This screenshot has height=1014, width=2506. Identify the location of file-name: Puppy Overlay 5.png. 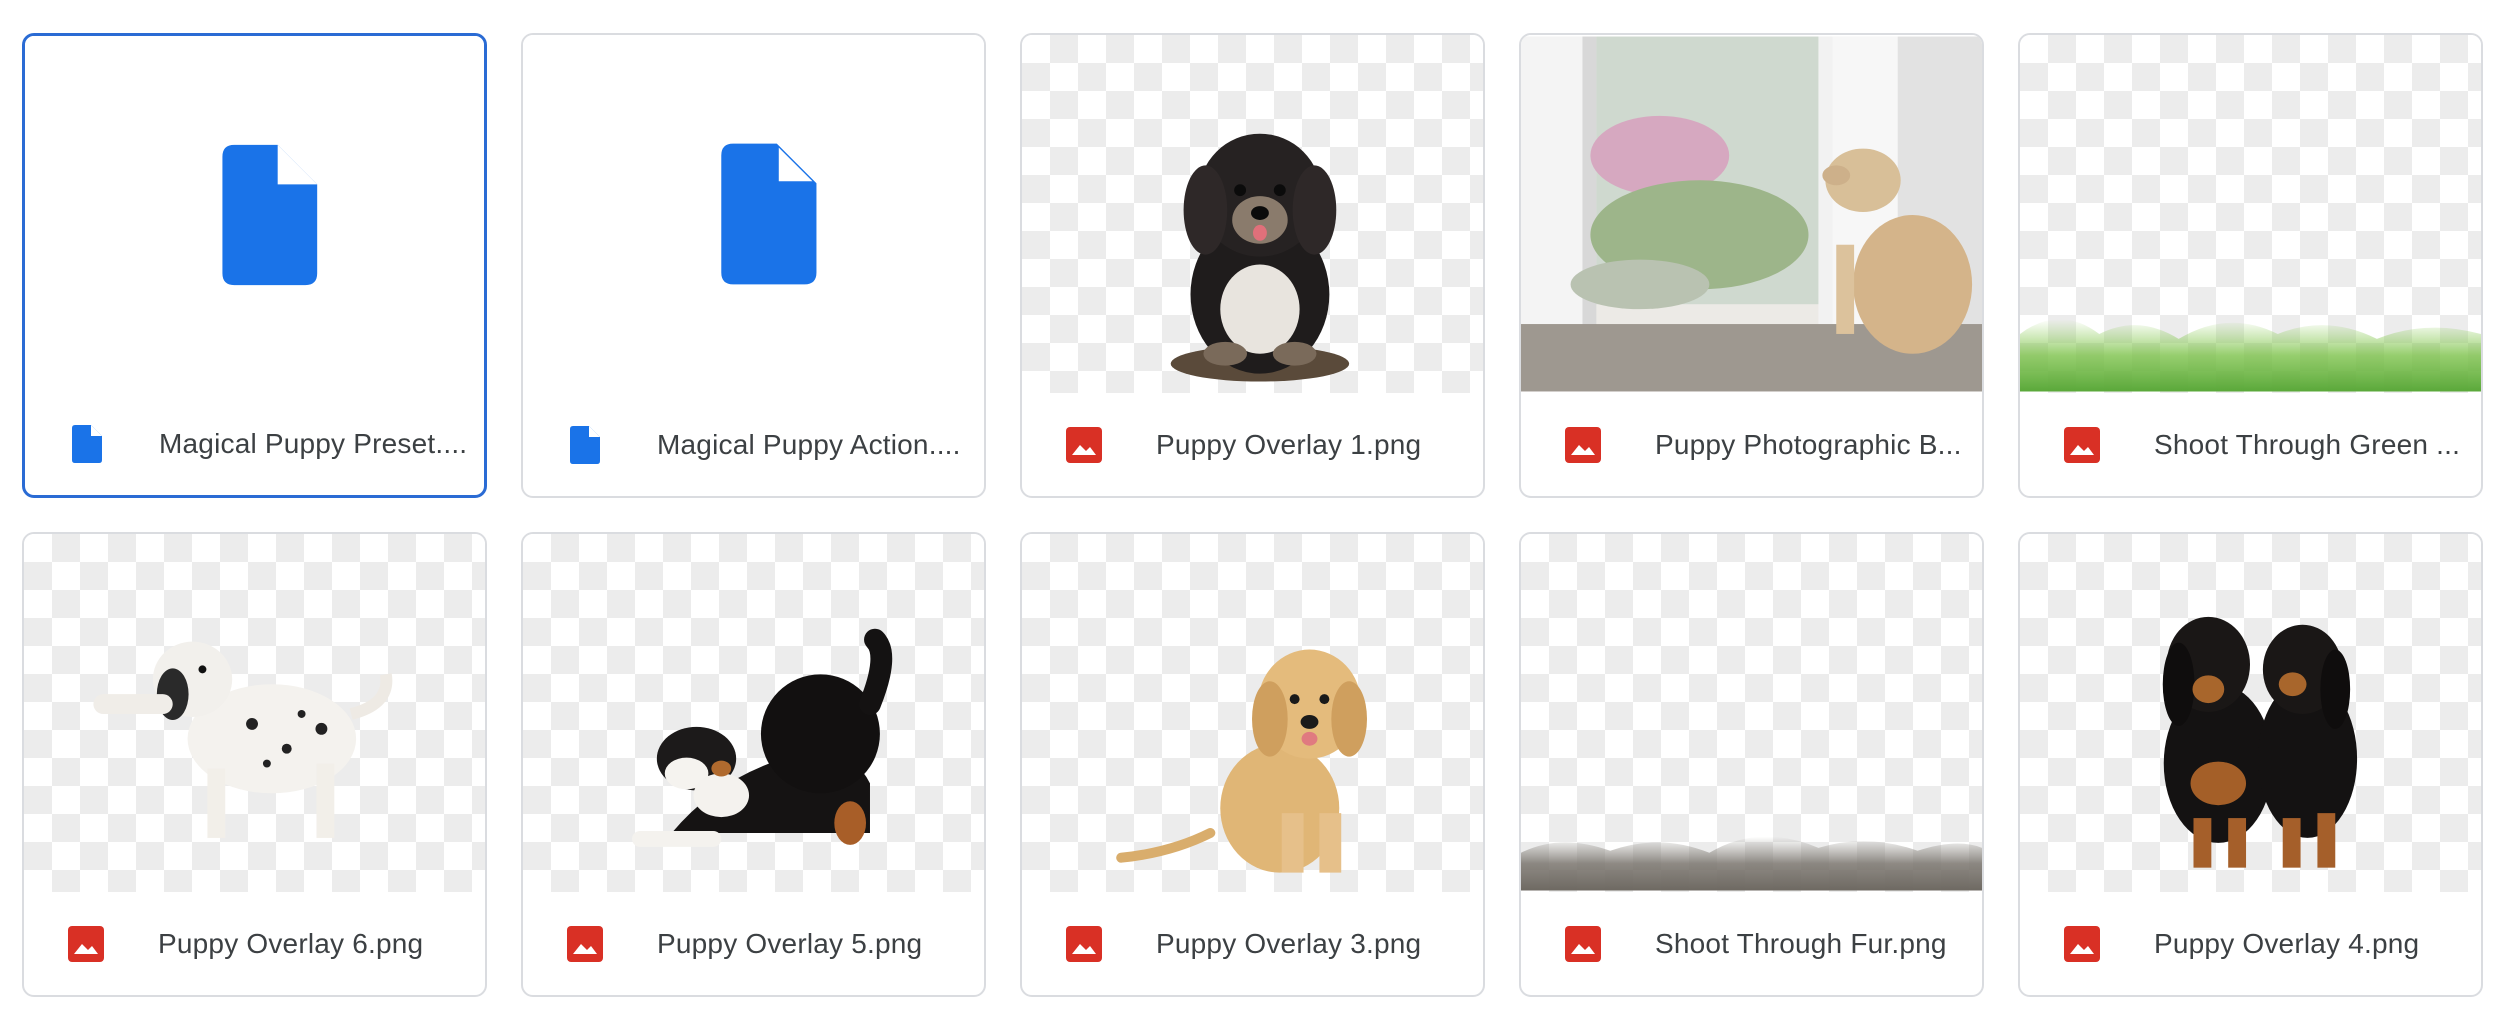
(790, 943).